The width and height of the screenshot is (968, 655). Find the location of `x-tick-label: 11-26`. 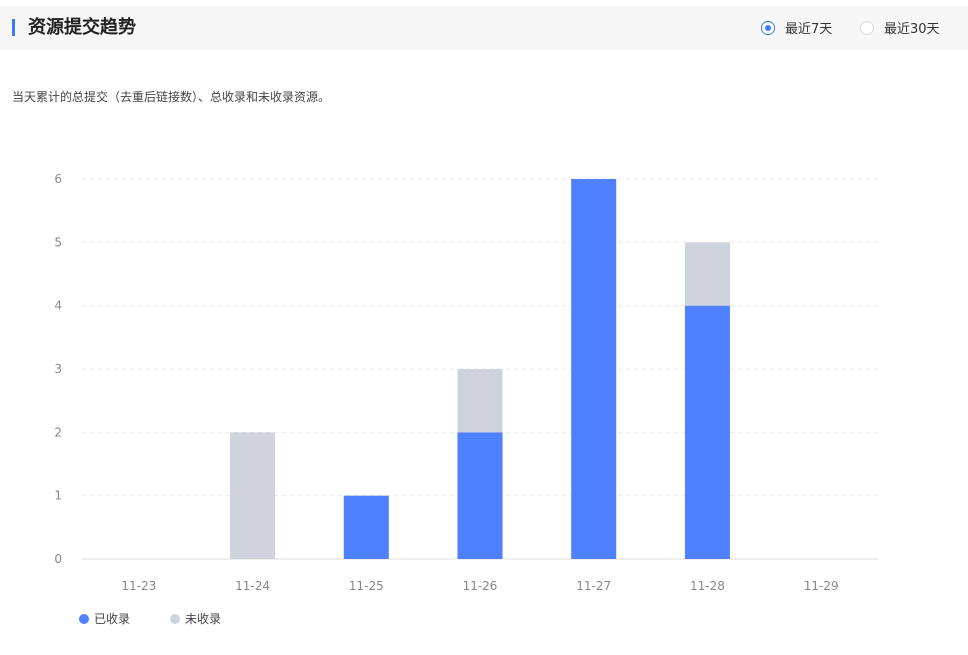

x-tick-label: 11-26 is located at coordinates (480, 586).